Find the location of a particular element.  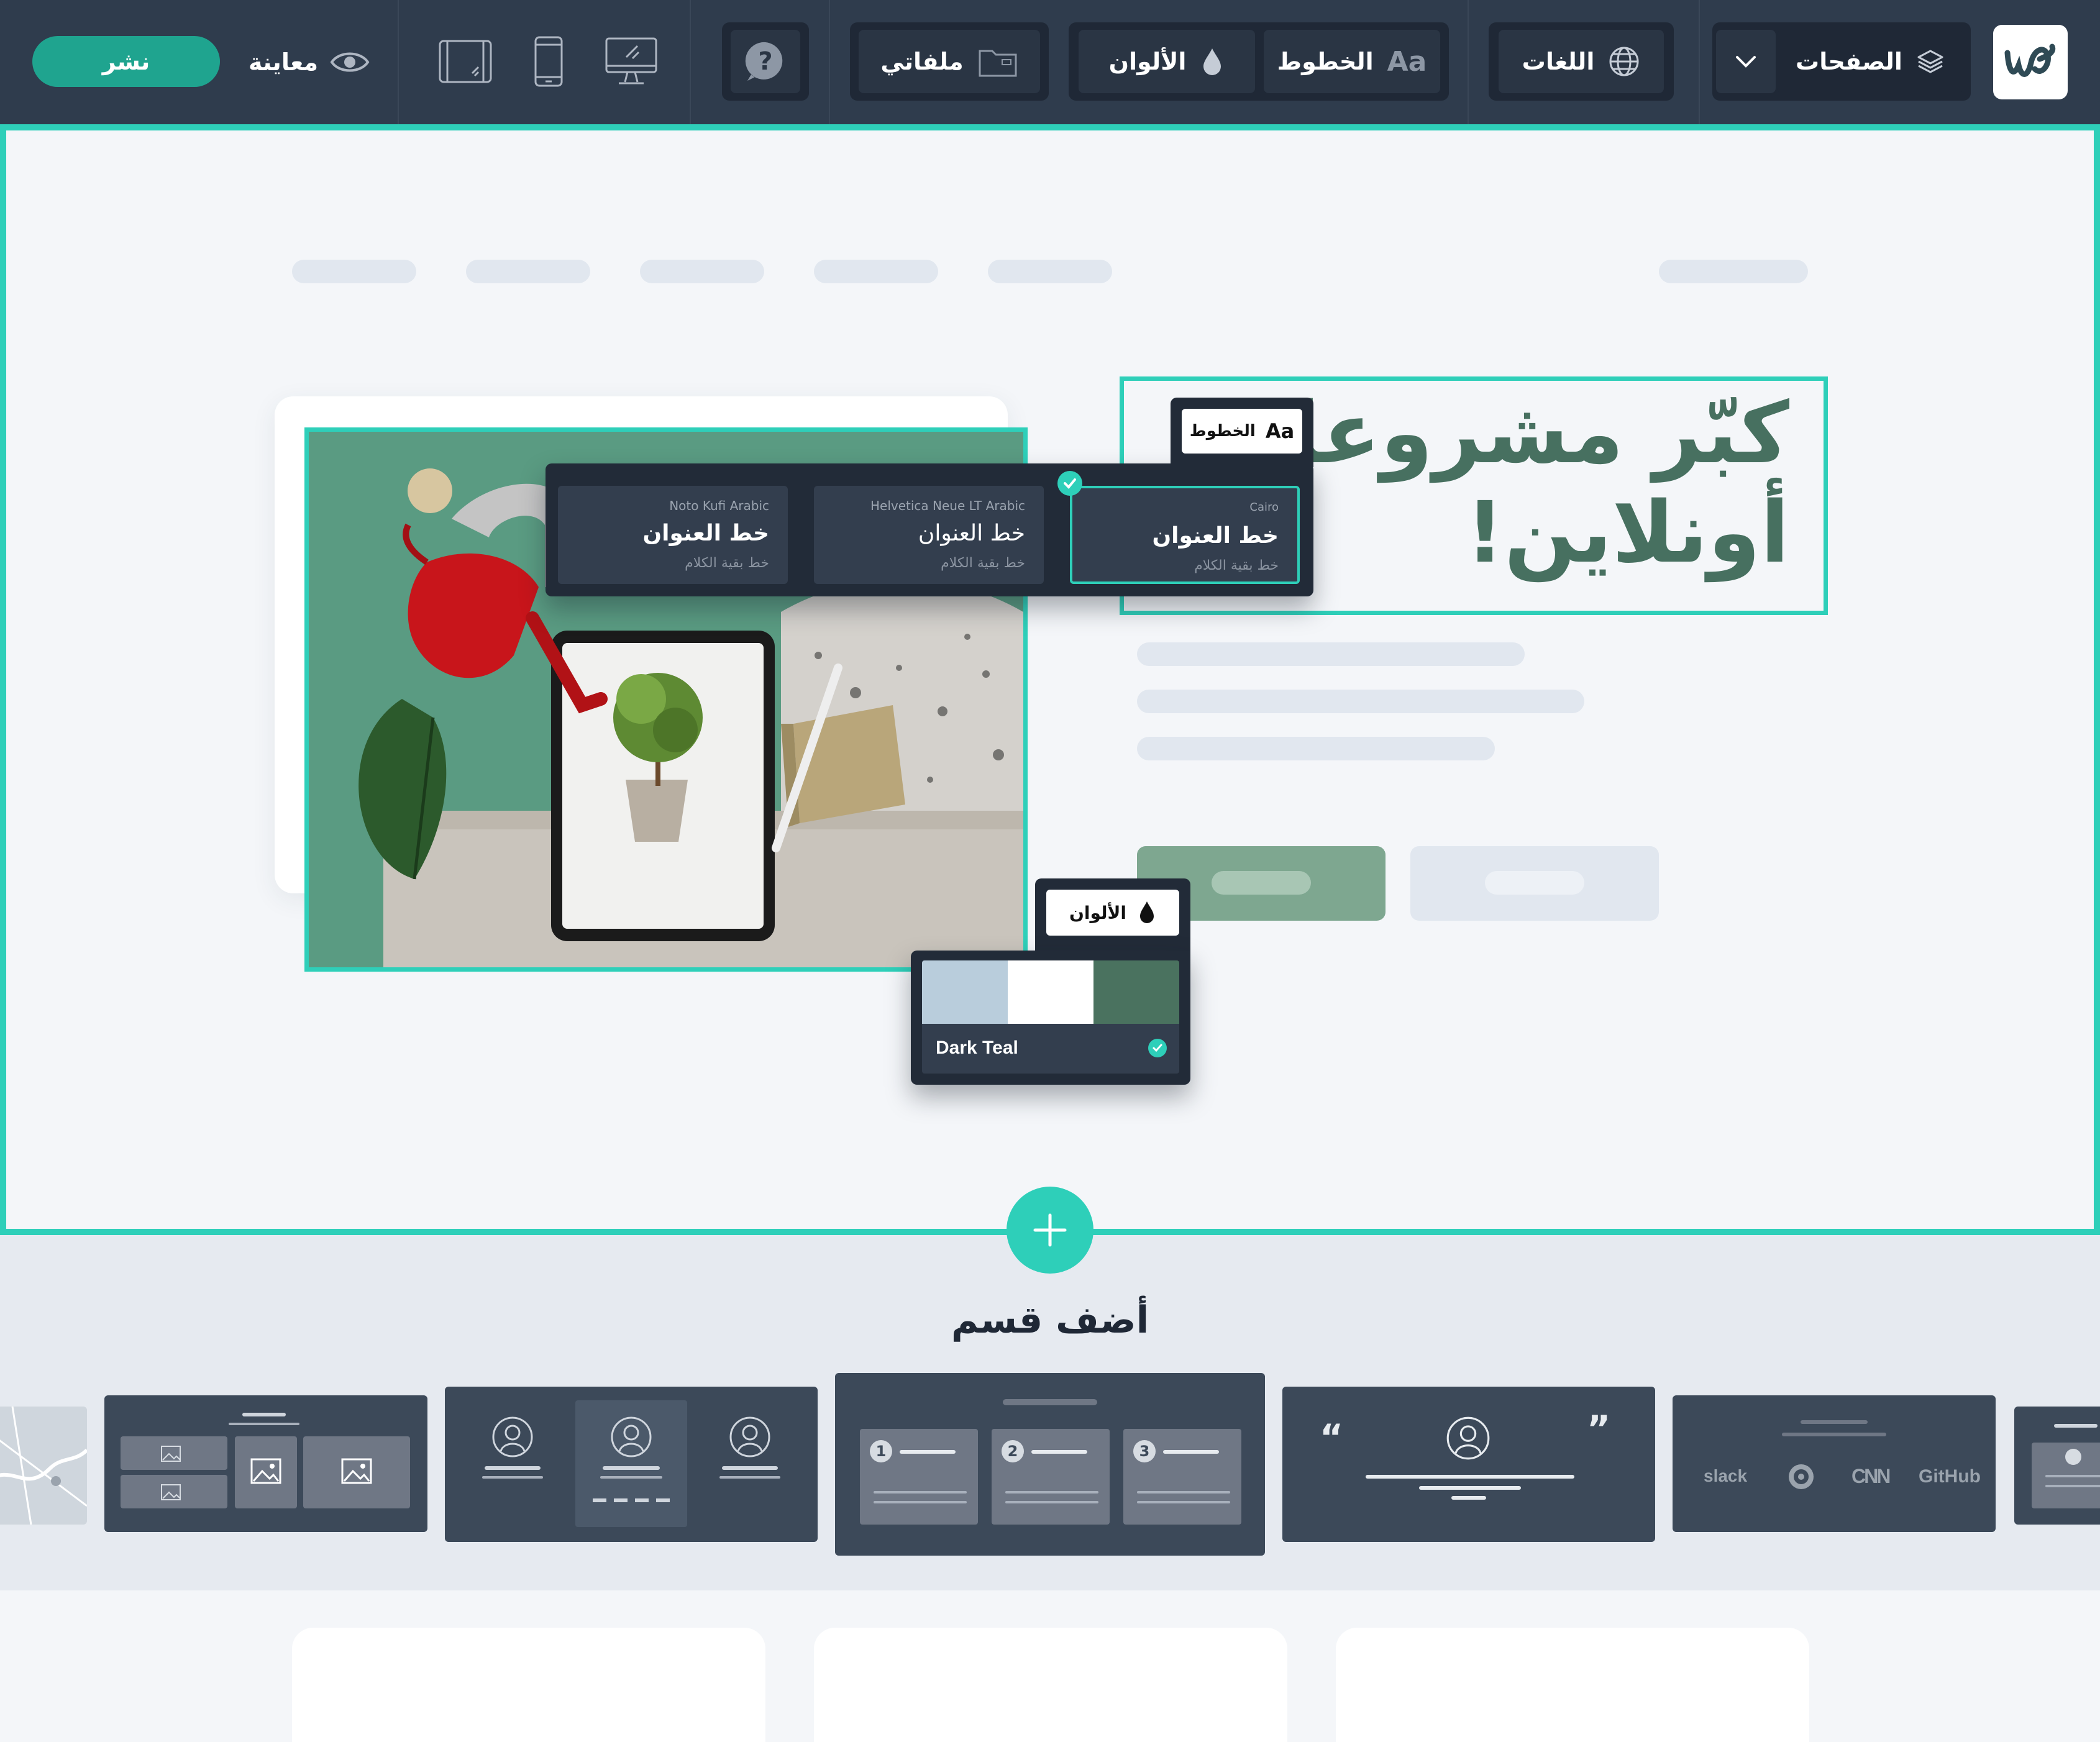

help-button: ? is located at coordinates (765, 61).